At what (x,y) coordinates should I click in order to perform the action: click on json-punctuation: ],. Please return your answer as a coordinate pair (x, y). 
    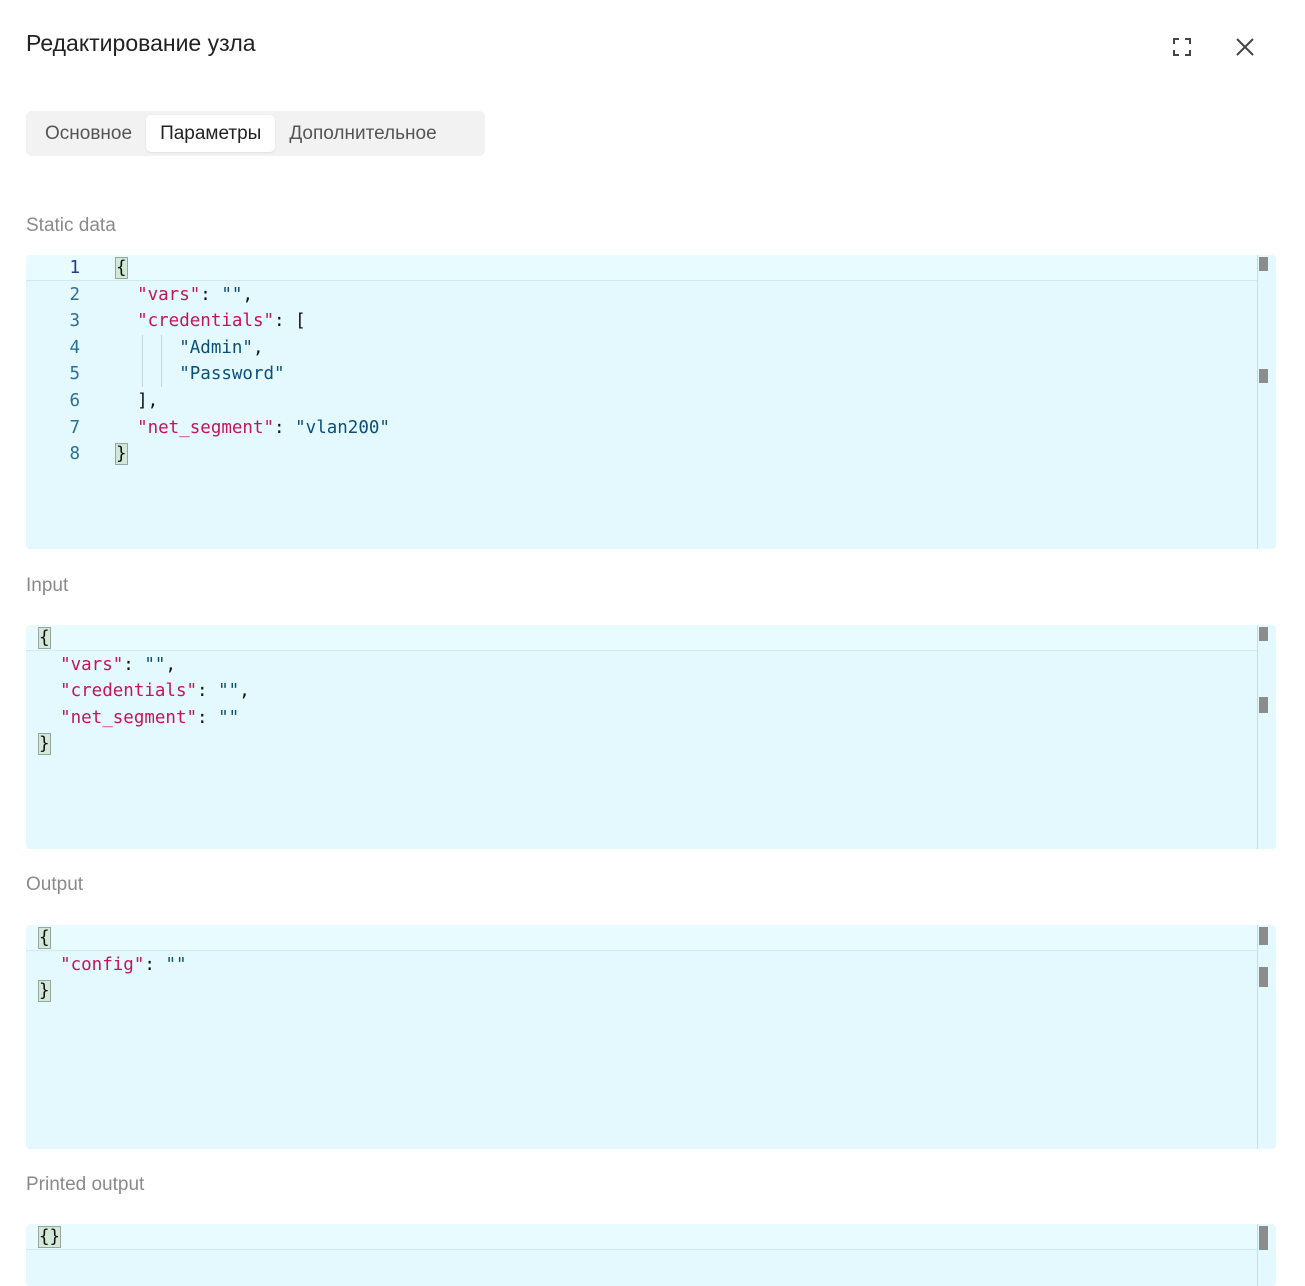
    Looking at the image, I should click on (137, 401).